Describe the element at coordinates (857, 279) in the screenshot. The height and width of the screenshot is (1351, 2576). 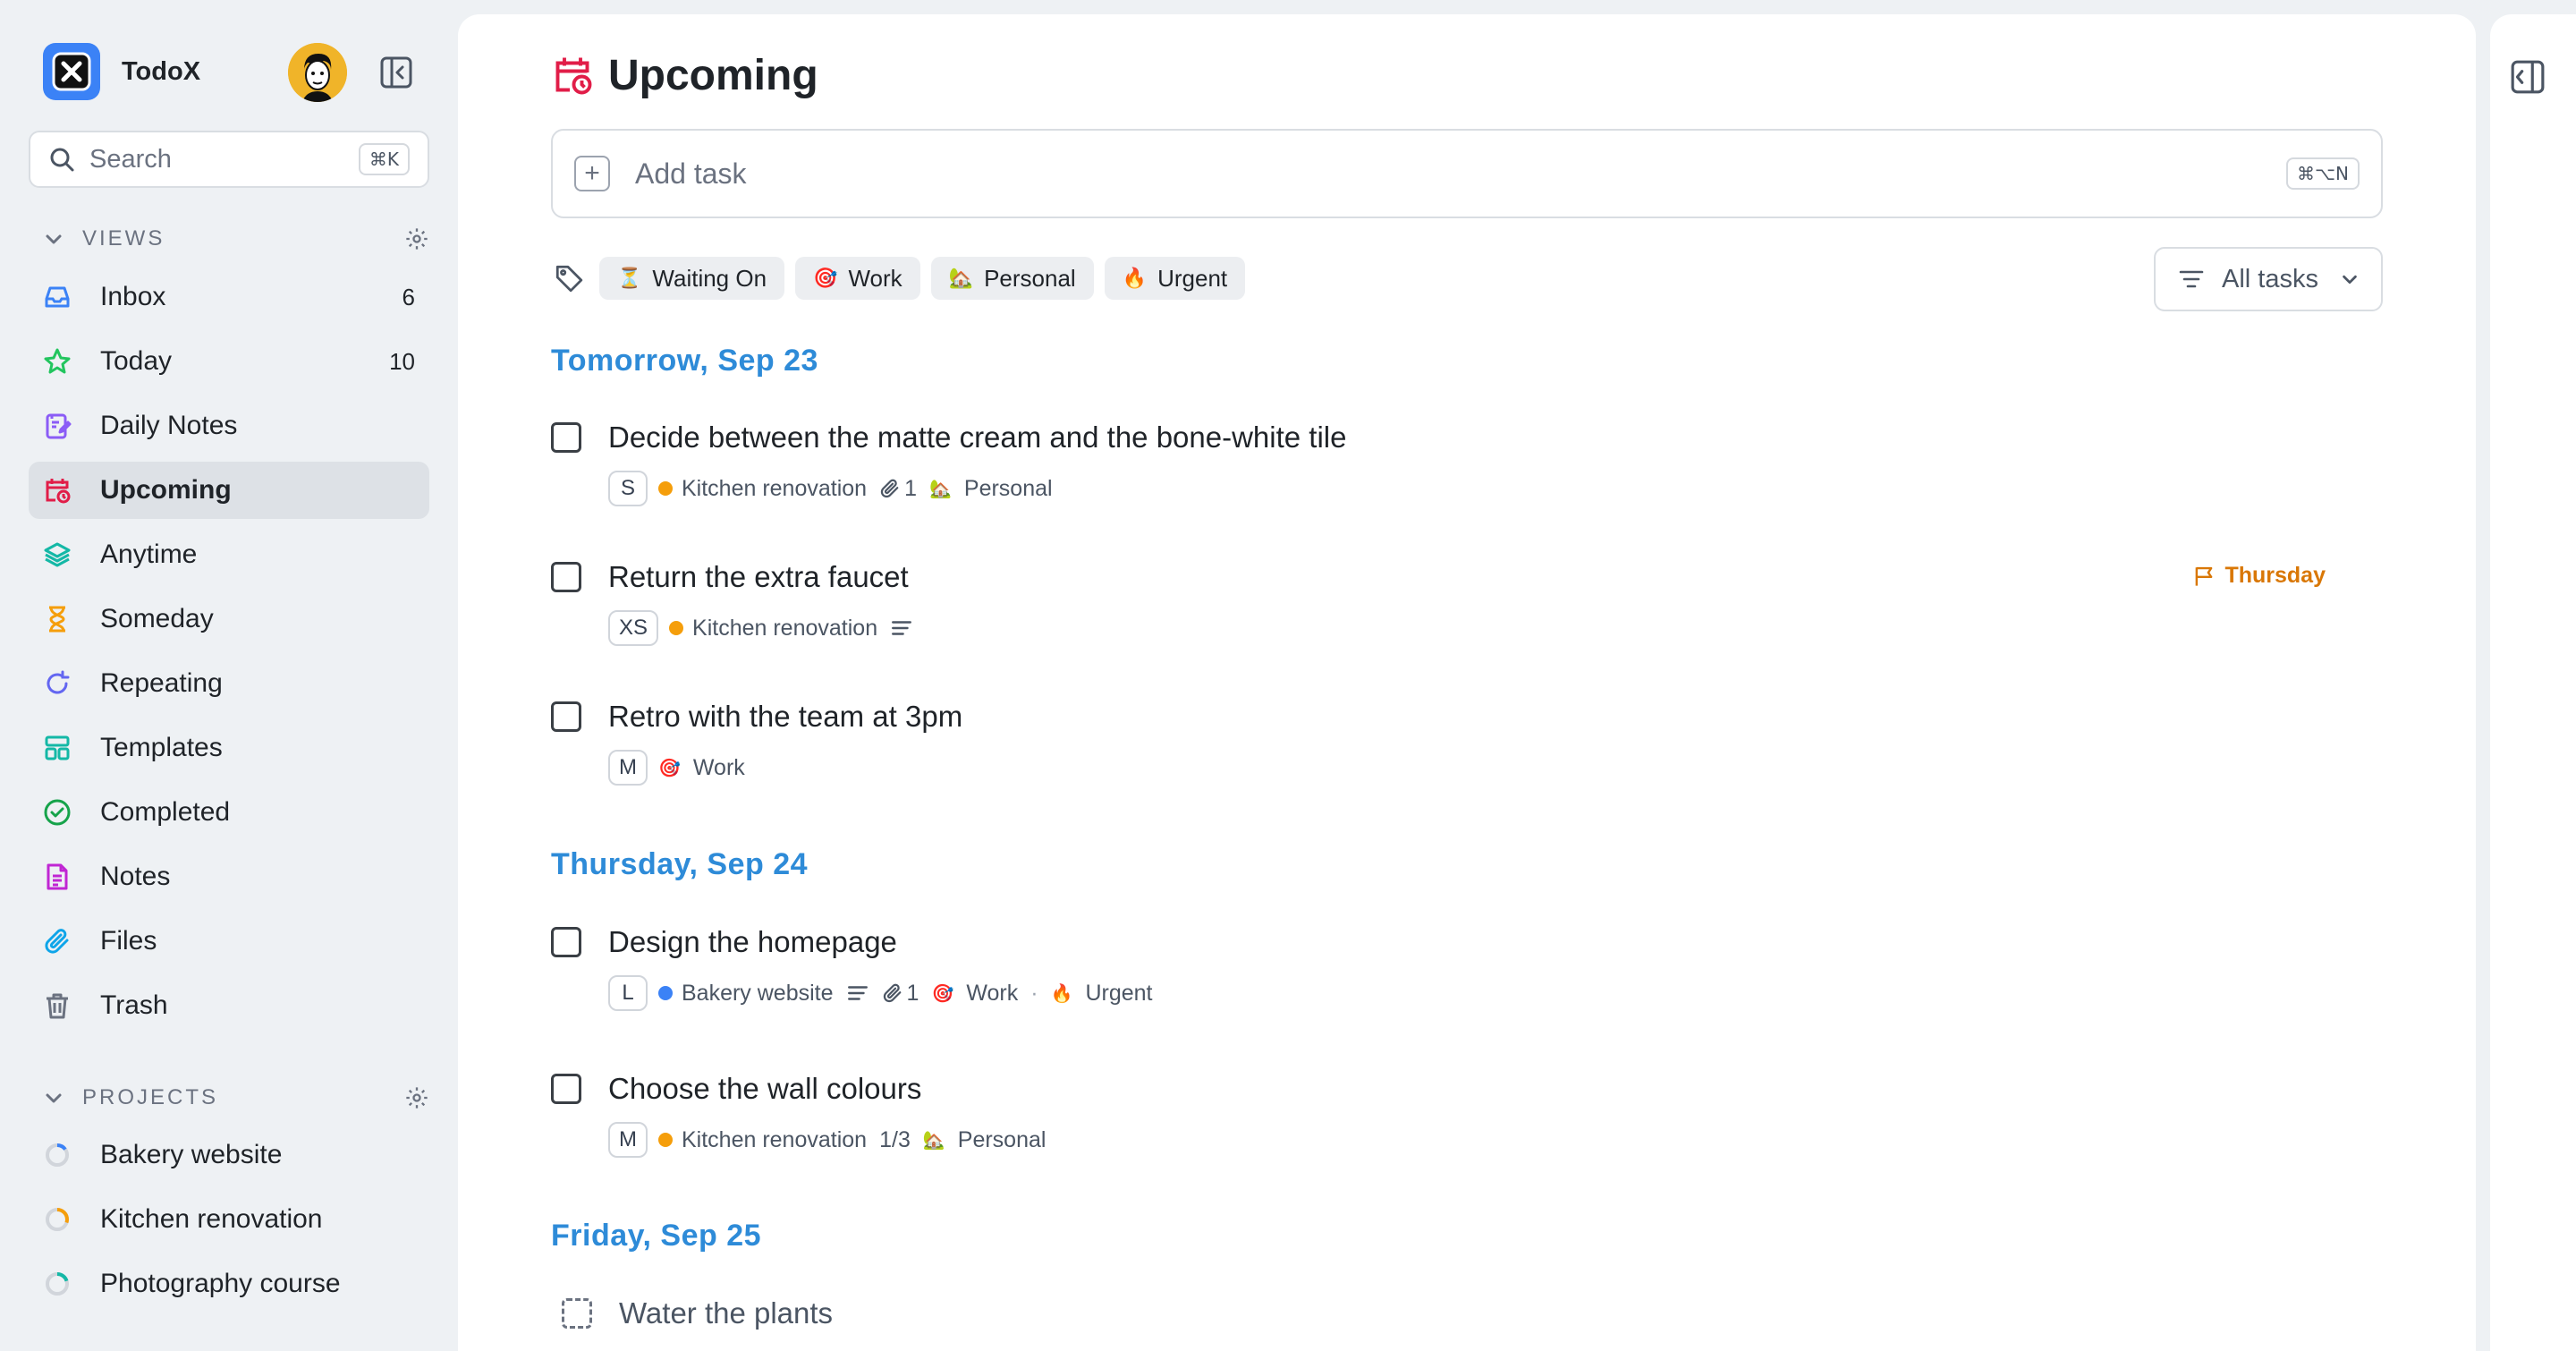
I see `tag-chip-work: 🎯 Work` at that location.